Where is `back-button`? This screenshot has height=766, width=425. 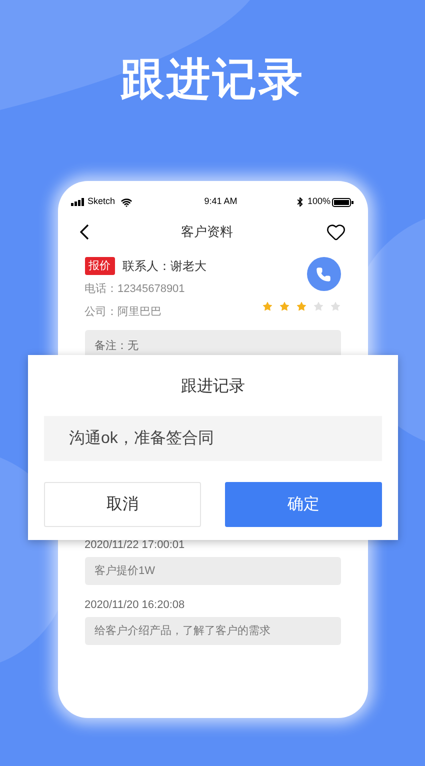 back-button is located at coordinates (84, 232).